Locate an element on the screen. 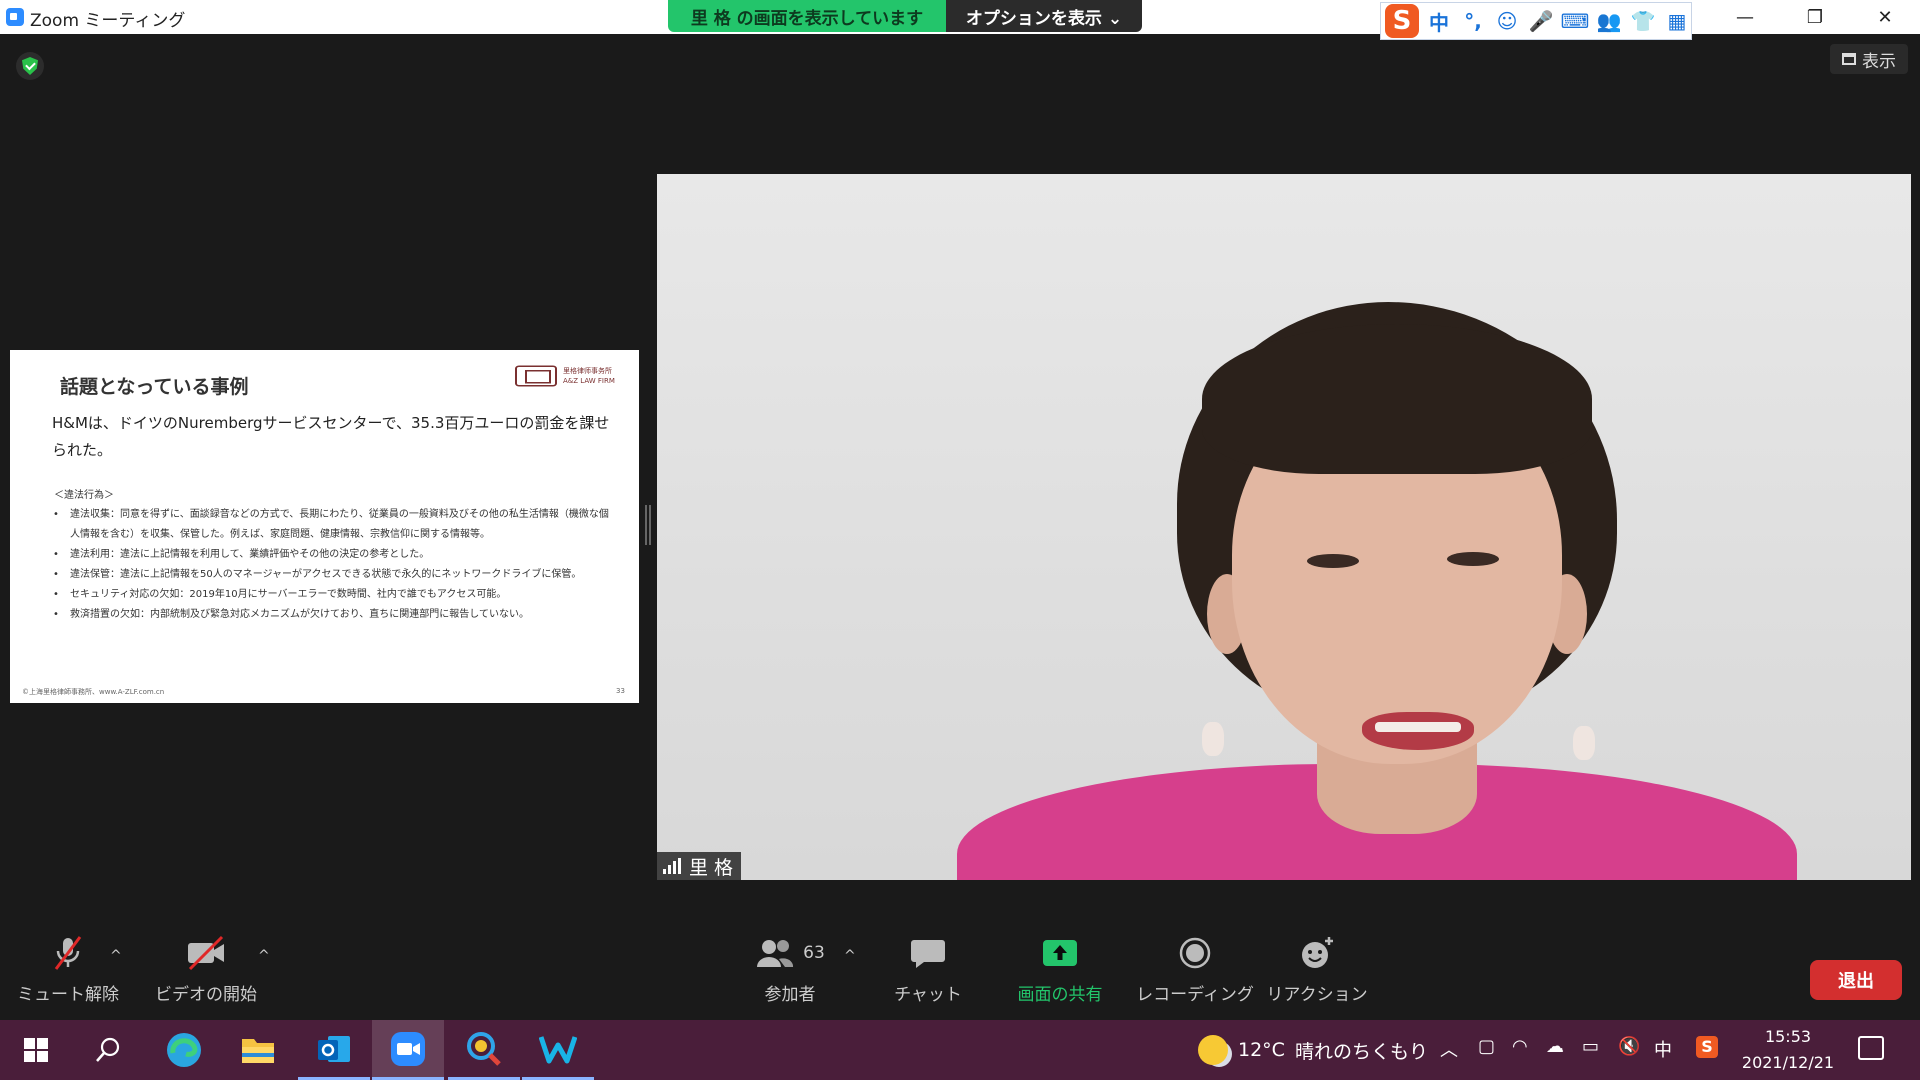  taskbar-search-button is located at coordinates (108, 1050).